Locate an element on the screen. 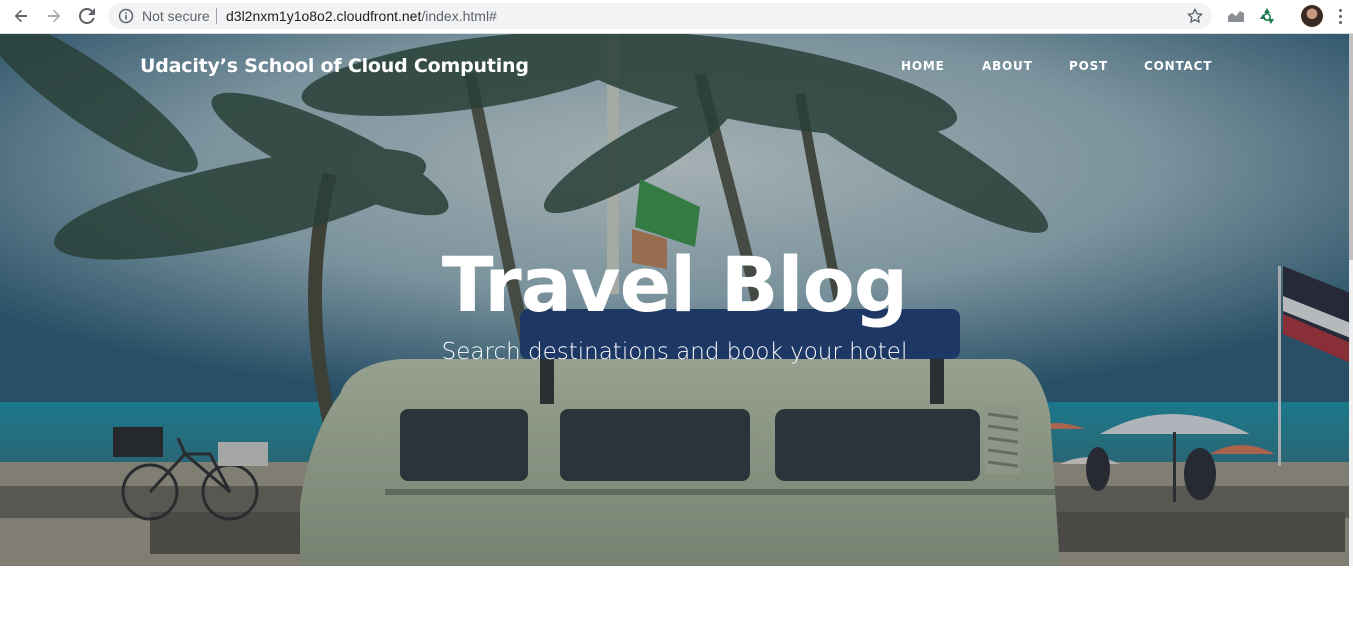 Image resolution: width=1353 pixels, height=633 pixels. nav-post: POST is located at coordinates (1088, 66).